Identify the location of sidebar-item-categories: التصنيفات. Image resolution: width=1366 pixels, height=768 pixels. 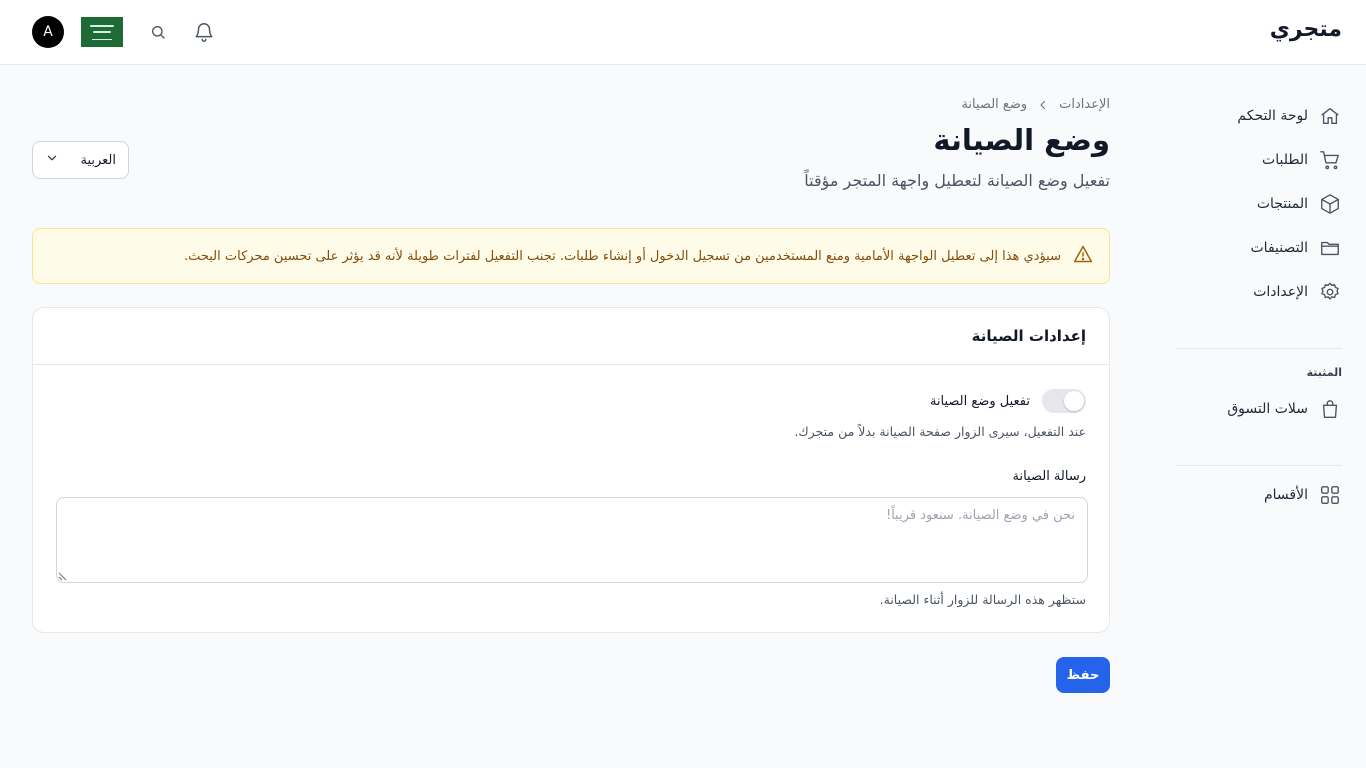
(1259, 248).